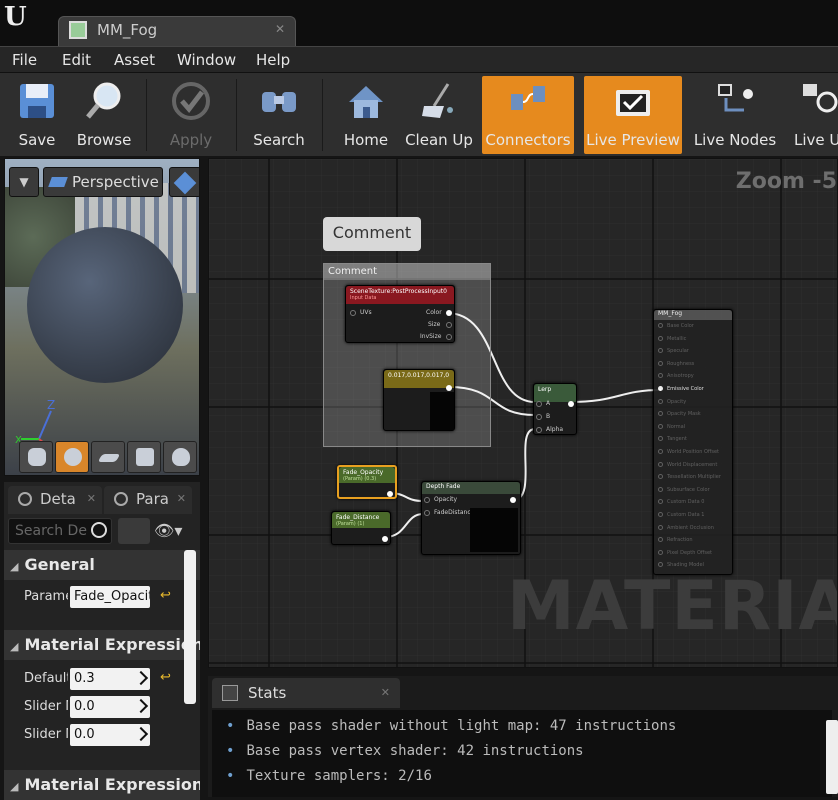 The width and height of the screenshot is (838, 800). I want to click on save-button: Save, so click(37, 115).